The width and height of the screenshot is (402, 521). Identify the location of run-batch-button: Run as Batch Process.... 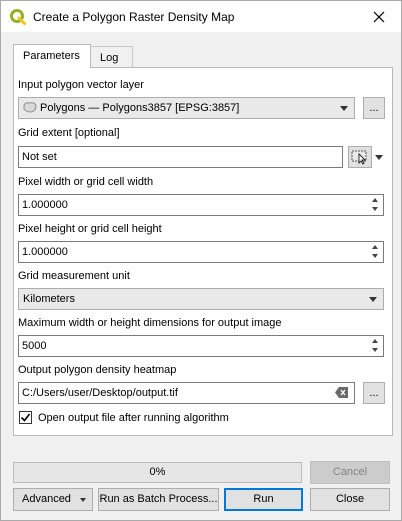
(158, 499).